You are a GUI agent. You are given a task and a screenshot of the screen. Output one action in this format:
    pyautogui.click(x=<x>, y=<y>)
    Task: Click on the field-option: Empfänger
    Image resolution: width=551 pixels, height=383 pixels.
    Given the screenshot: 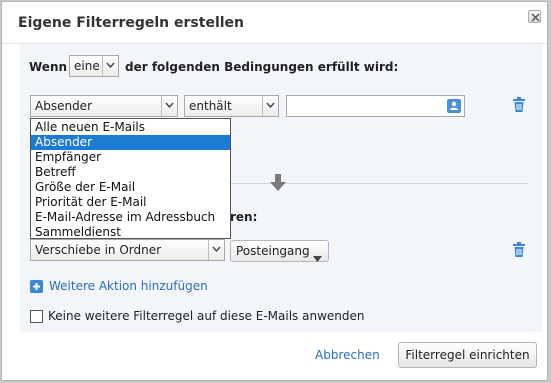 What is the action you would take?
    pyautogui.click(x=130, y=157)
    